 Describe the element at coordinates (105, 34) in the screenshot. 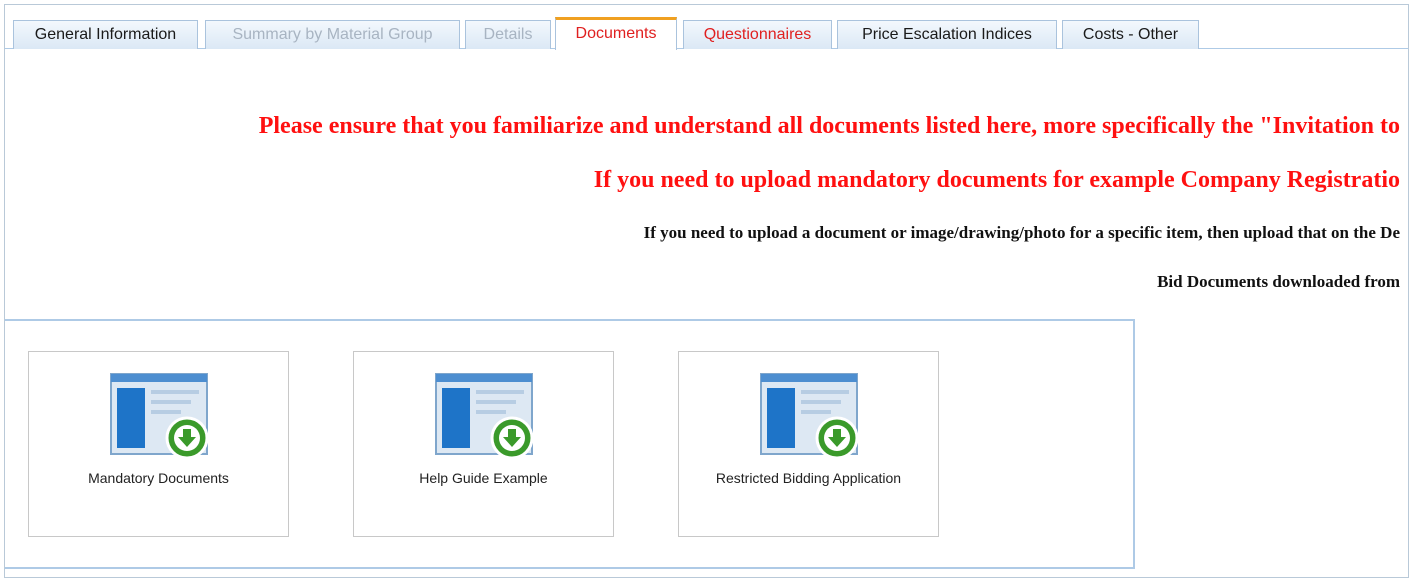

I see `tab-general-information: General Information` at that location.